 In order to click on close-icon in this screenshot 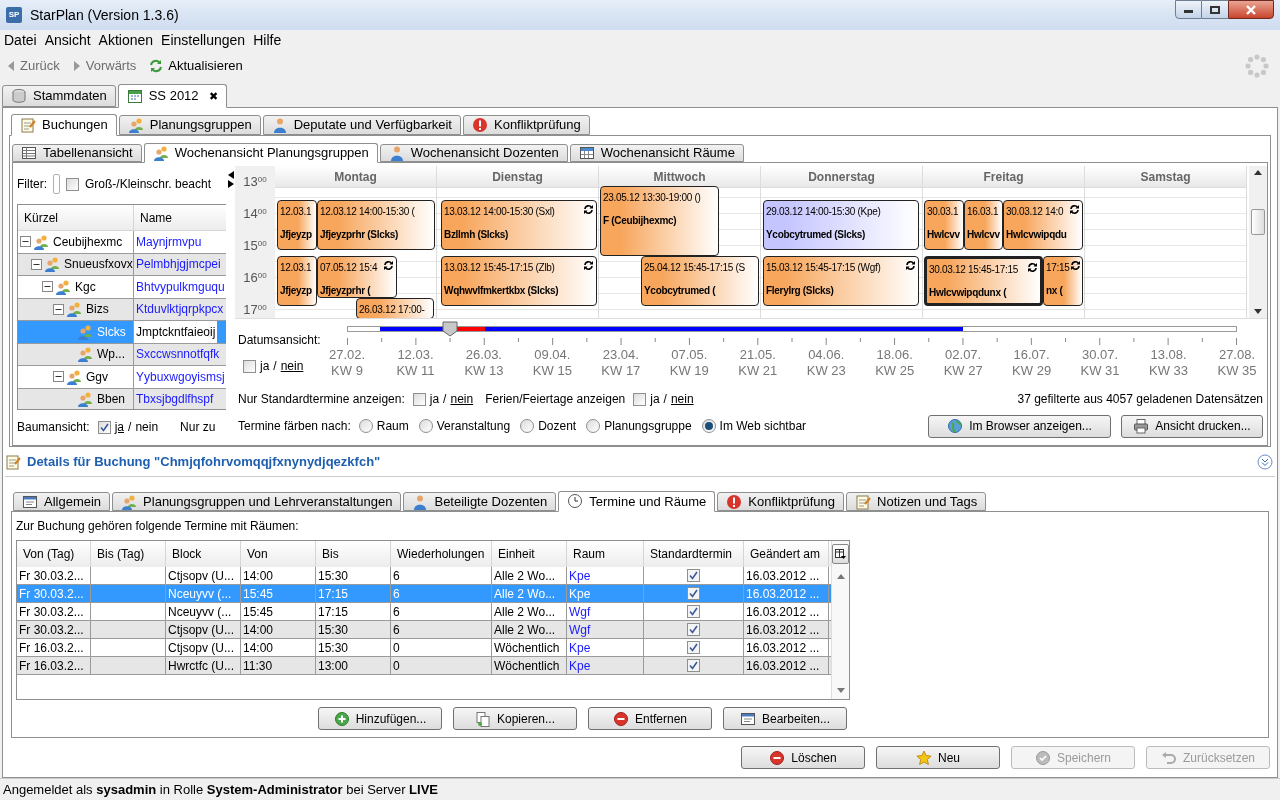, I will do `click(1251, 9)`.